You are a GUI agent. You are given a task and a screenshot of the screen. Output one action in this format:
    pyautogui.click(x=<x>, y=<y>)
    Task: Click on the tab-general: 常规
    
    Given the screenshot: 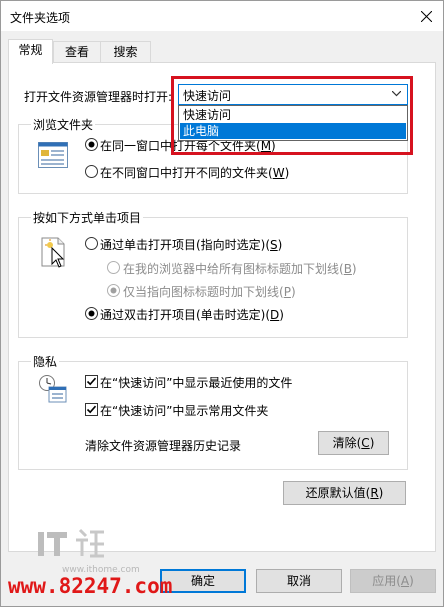 What is the action you would take?
    pyautogui.click(x=30, y=51)
    